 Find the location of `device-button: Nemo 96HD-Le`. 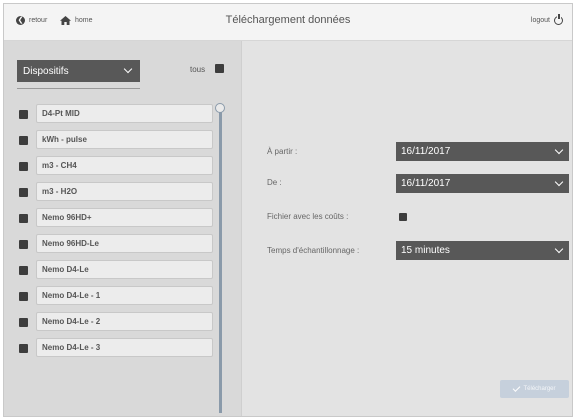

device-button: Nemo 96HD-Le is located at coordinates (124, 243).